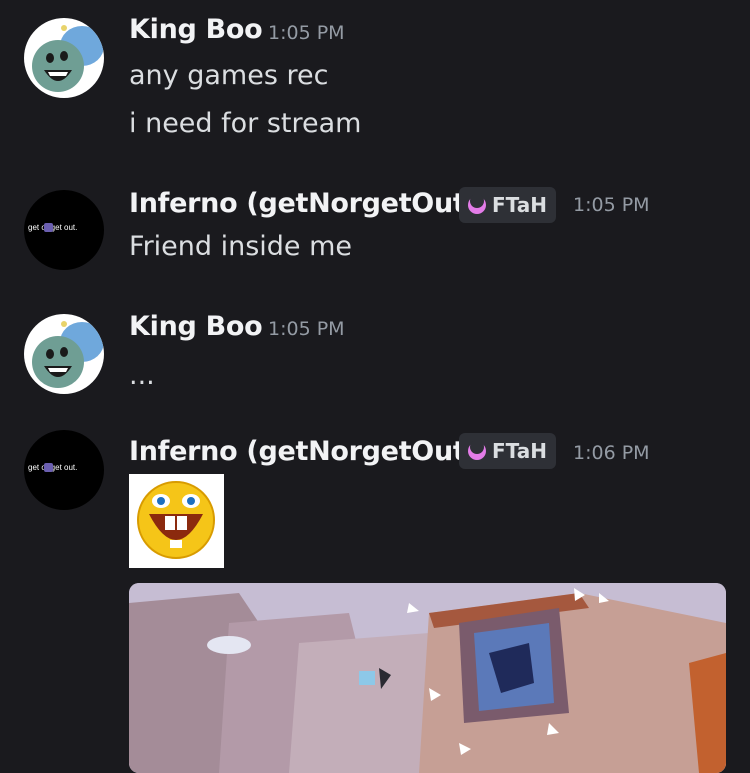  Describe the element at coordinates (611, 453) in the screenshot. I see `timestamp: 1:06 PM` at that location.